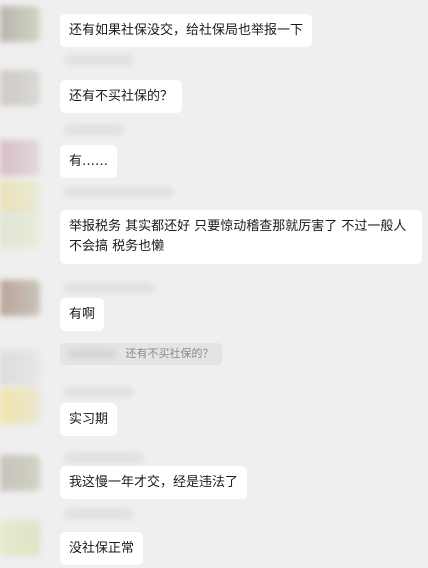 Image resolution: width=428 pixels, height=568 pixels. What do you see at coordinates (102, 548) in the screenshot?
I see `message-bubble: 没社保正常` at bounding box center [102, 548].